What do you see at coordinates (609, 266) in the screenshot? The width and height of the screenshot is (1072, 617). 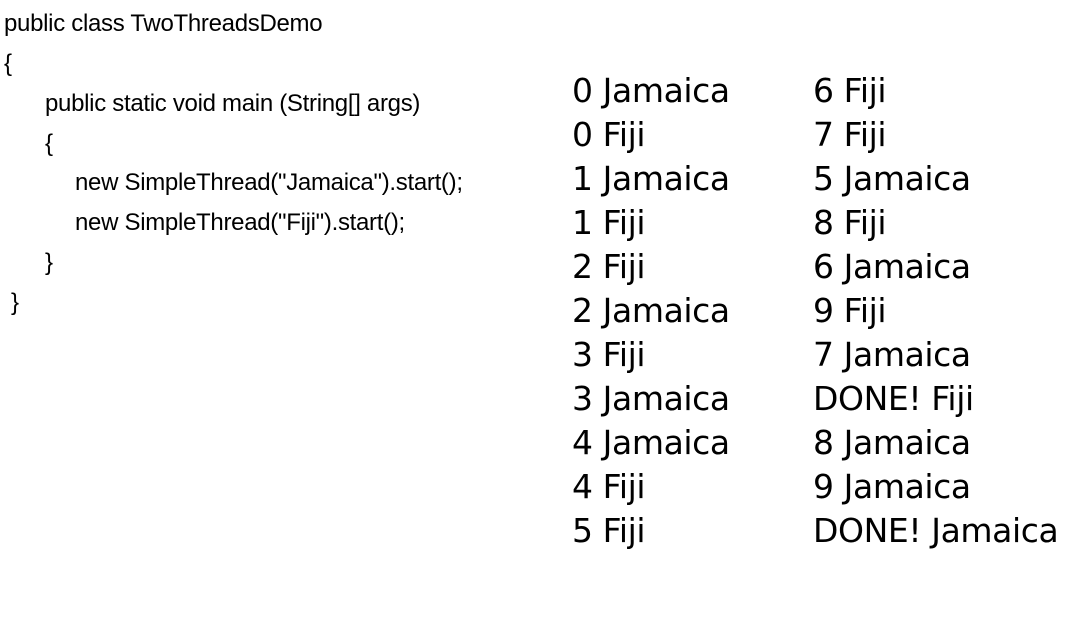 I see `output-line: 2 Fiji` at bounding box center [609, 266].